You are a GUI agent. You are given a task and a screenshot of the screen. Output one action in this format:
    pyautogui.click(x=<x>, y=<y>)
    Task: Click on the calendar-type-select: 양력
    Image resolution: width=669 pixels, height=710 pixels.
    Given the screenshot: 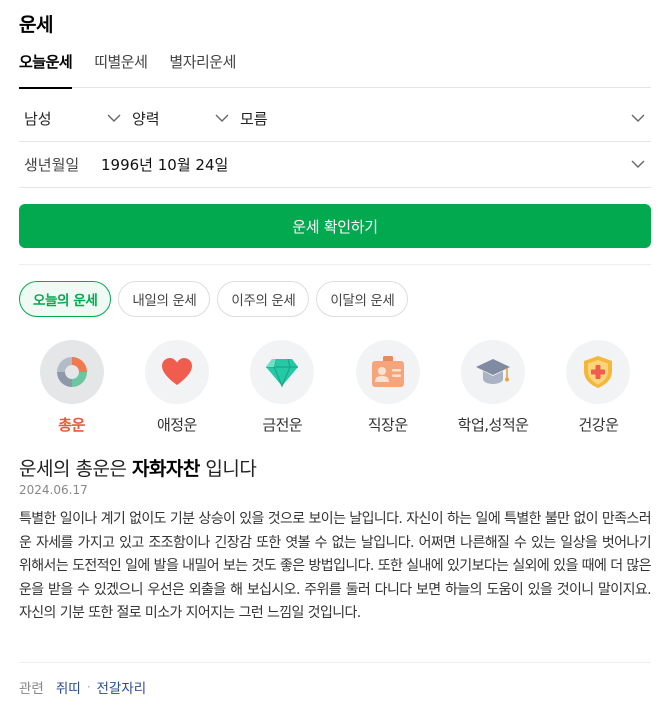 What is the action you would take?
    pyautogui.click(x=181, y=119)
    